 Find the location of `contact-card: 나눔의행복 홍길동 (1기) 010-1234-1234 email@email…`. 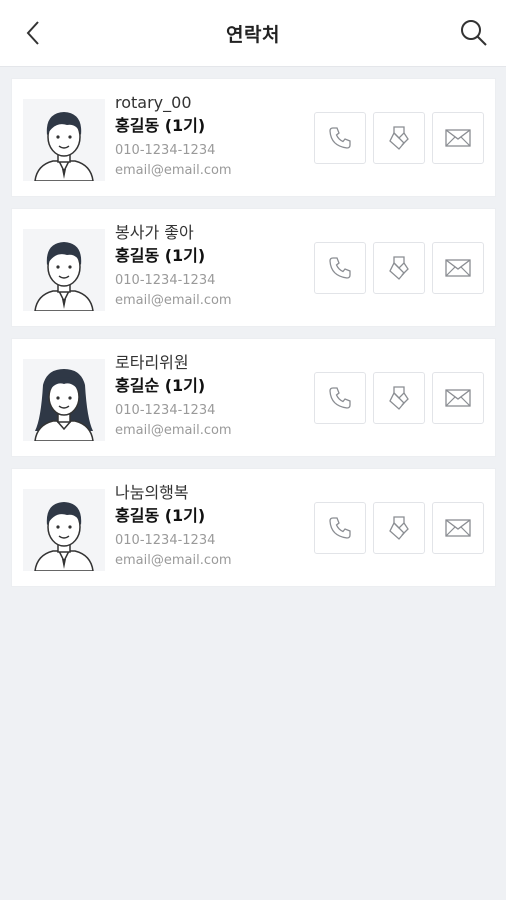

contact-card: 나눔의행복 홍길동 (1기) 010-1234-1234 email@email… is located at coordinates (253, 527).